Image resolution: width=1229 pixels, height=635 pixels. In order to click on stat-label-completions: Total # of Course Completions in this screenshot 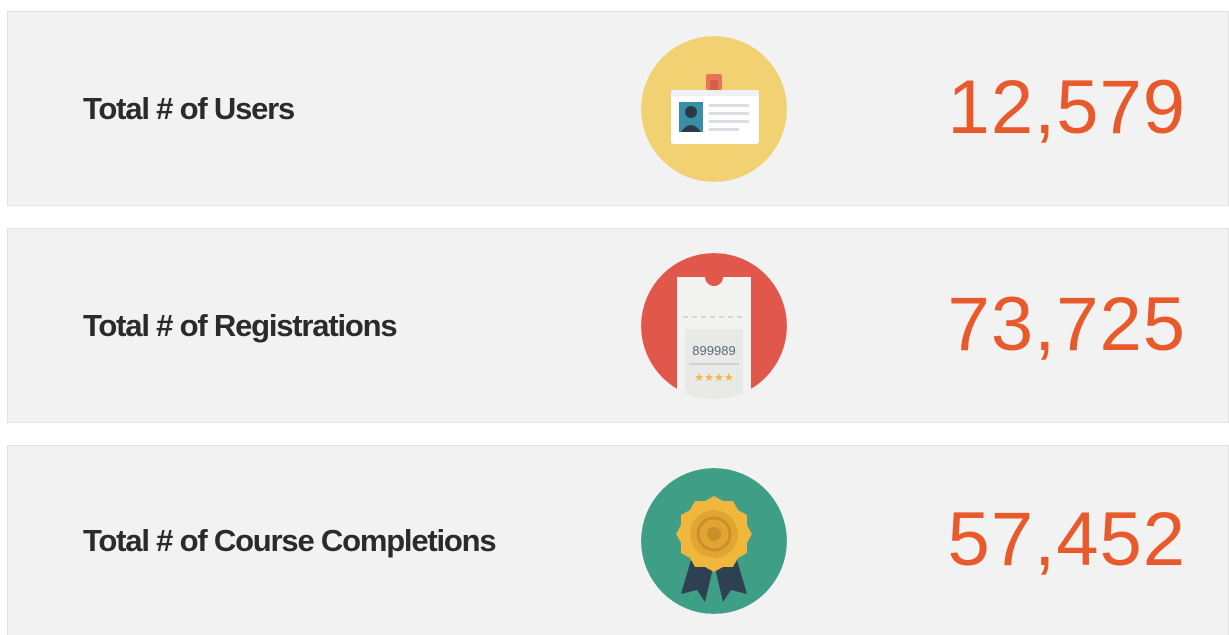, I will do `click(290, 540)`.